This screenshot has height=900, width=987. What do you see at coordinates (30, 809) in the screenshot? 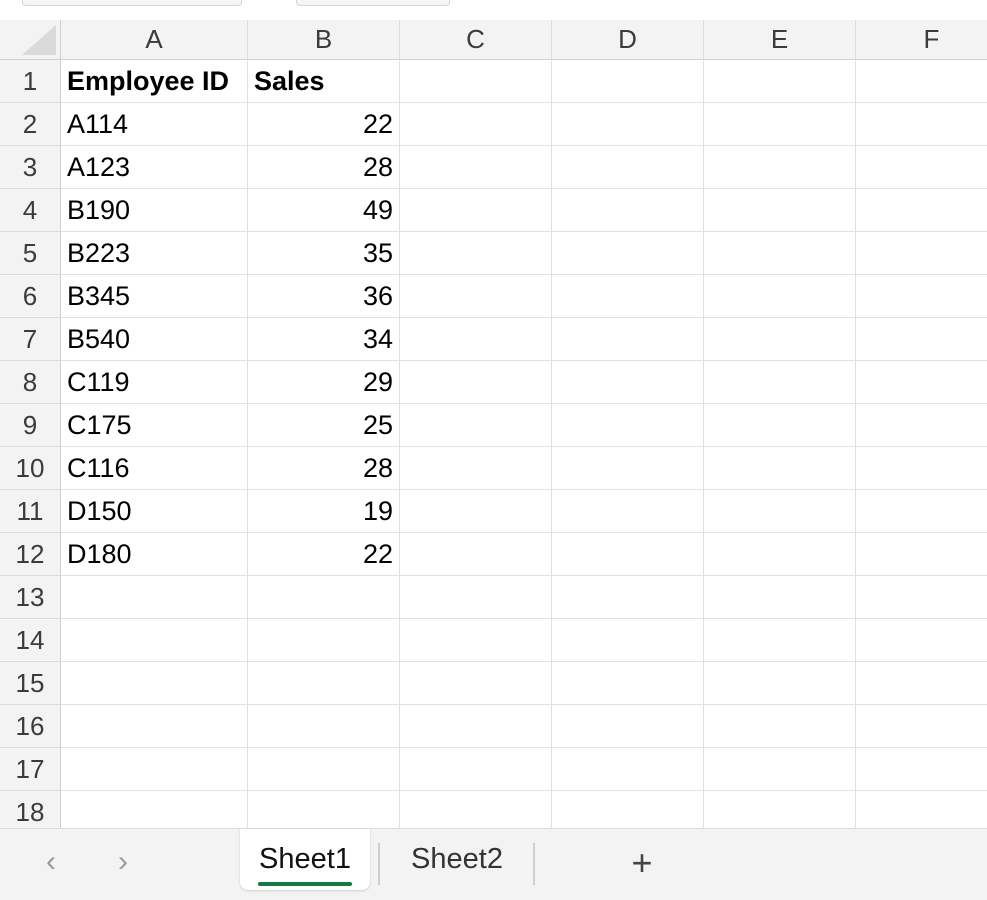
I see `row-header-18: 18` at bounding box center [30, 809].